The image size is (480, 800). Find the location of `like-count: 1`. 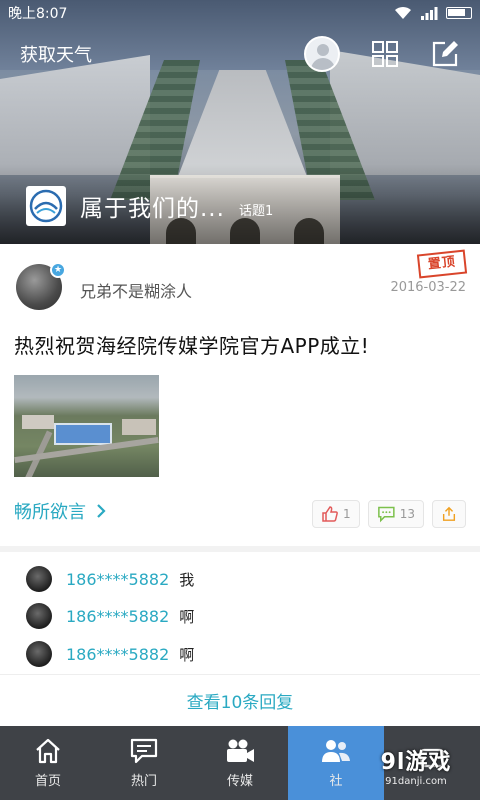

like-count: 1 is located at coordinates (347, 514).